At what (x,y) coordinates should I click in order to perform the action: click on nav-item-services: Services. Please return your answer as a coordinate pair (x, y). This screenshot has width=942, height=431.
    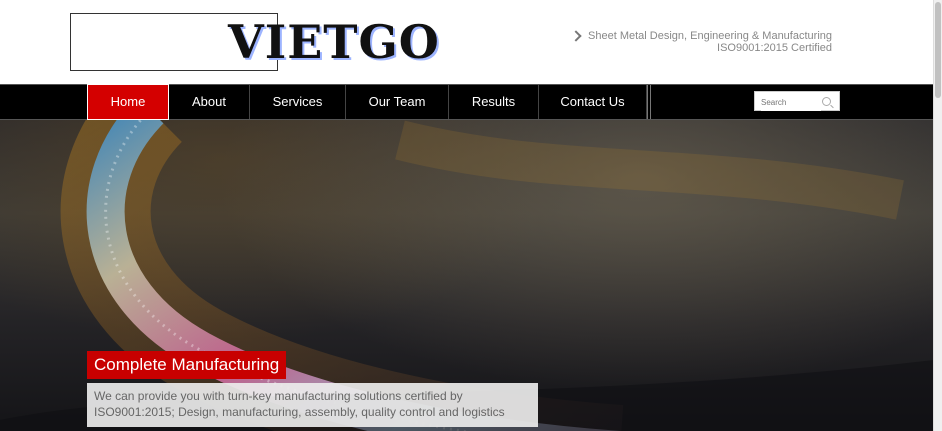
    Looking at the image, I should click on (298, 102).